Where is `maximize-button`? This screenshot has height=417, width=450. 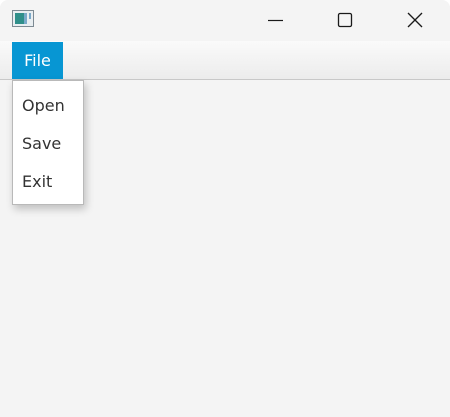
maximize-button is located at coordinates (345, 20).